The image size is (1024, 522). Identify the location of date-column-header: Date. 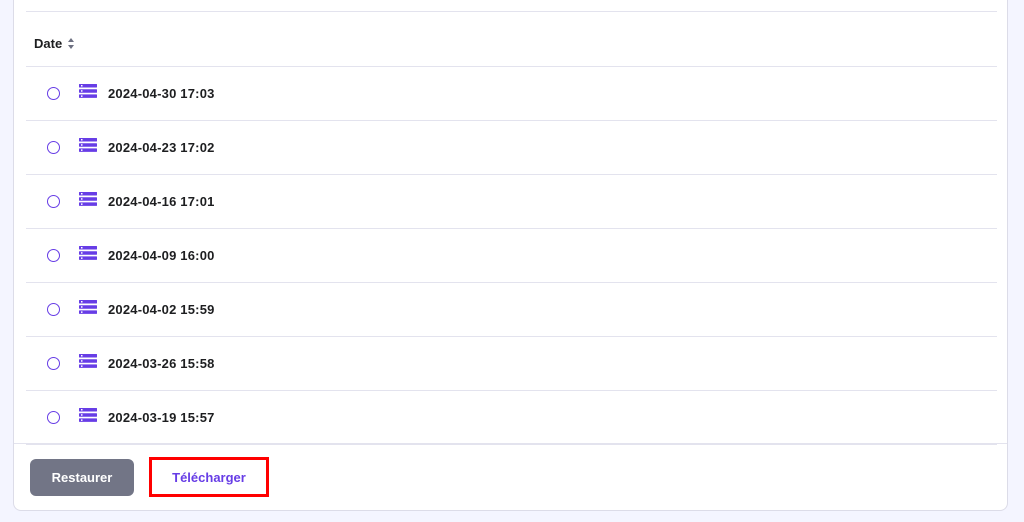
(54, 43).